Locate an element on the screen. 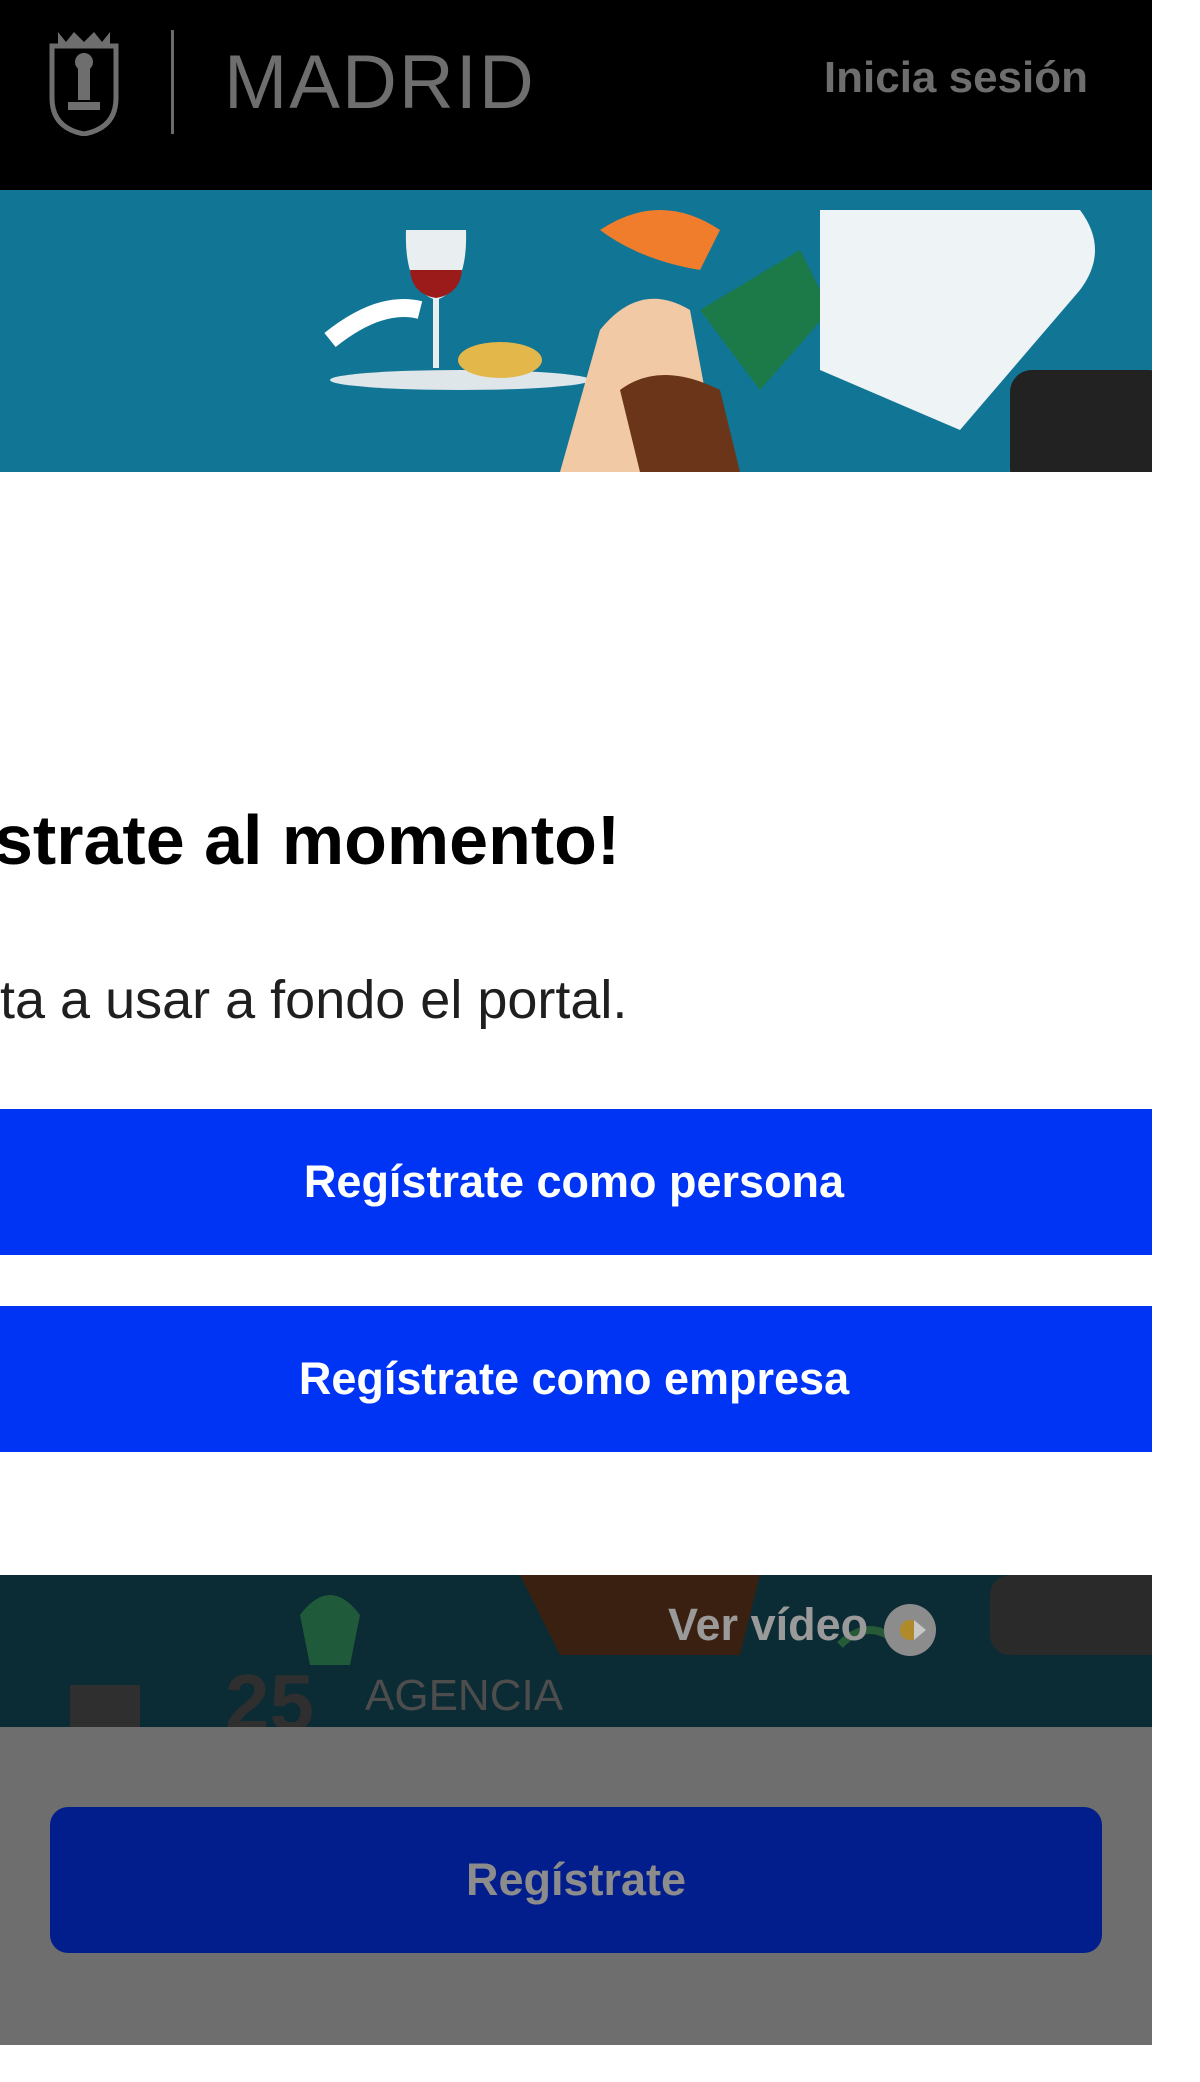  register-person-label: Regístrate como persona is located at coordinates (574, 1181).